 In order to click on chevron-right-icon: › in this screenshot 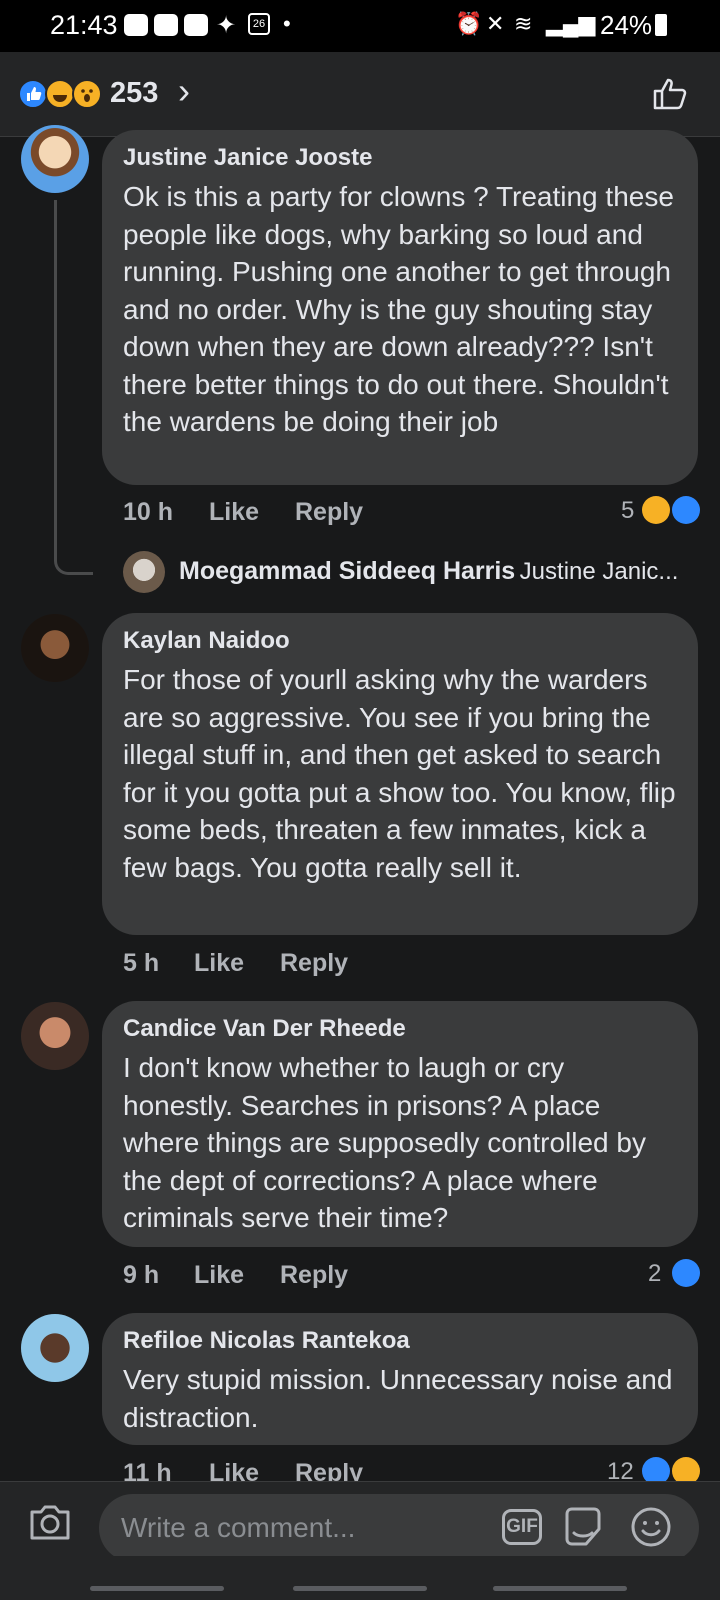, I will do `click(184, 91)`.